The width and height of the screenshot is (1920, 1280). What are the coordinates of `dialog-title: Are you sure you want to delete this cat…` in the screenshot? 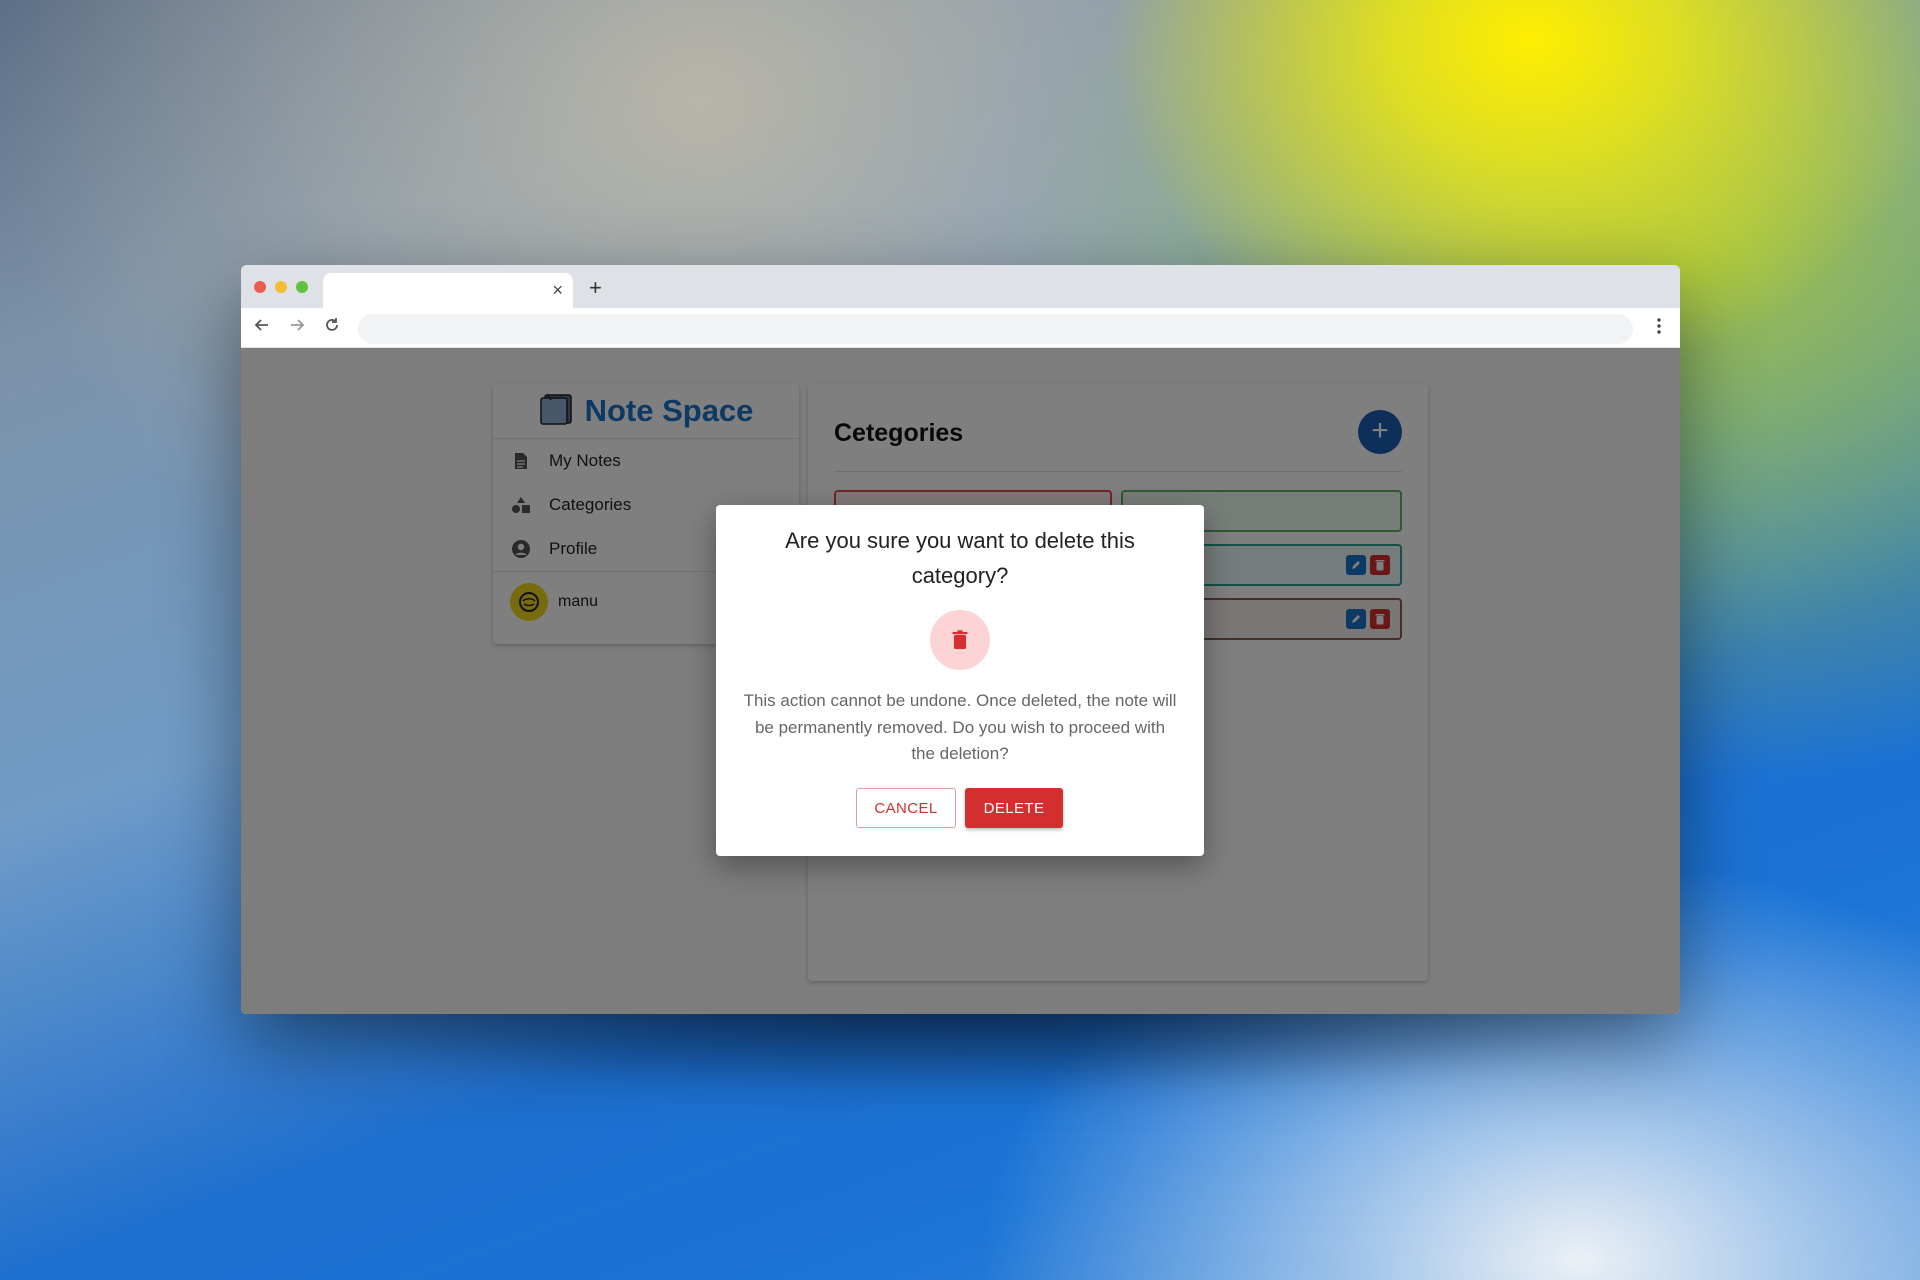 It's located at (960, 558).